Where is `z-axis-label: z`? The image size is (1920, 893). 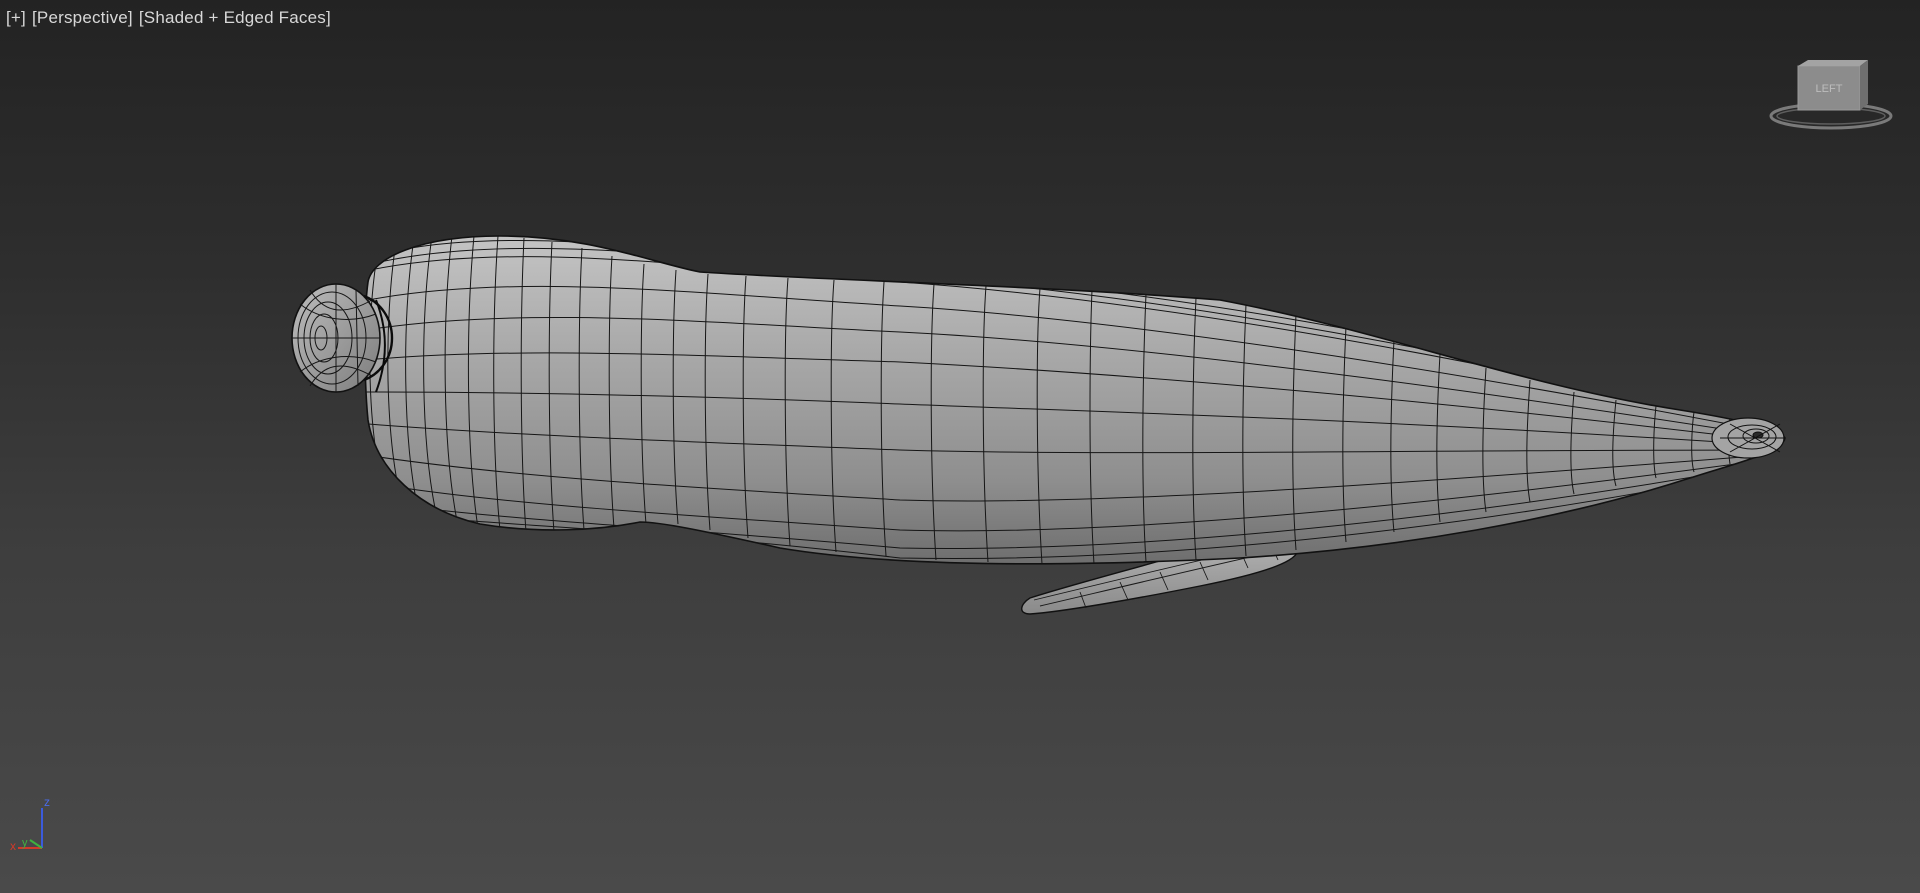
z-axis-label: z is located at coordinates (47, 802).